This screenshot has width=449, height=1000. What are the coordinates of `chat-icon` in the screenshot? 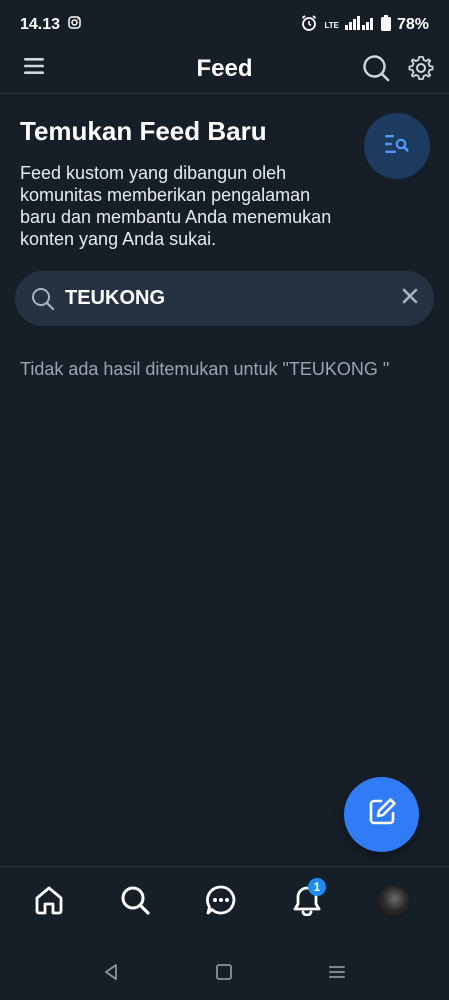 It's located at (221, 902).